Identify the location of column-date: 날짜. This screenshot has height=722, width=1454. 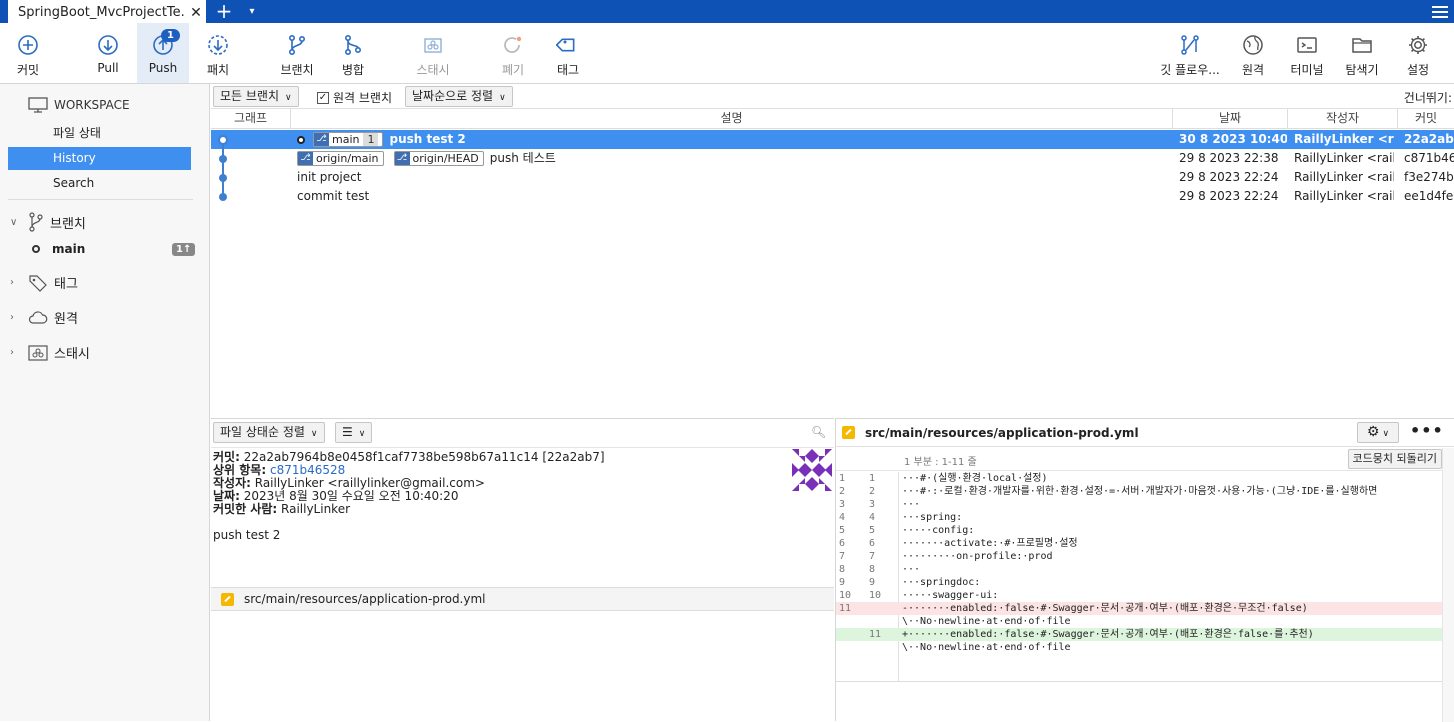
(1230, 119).